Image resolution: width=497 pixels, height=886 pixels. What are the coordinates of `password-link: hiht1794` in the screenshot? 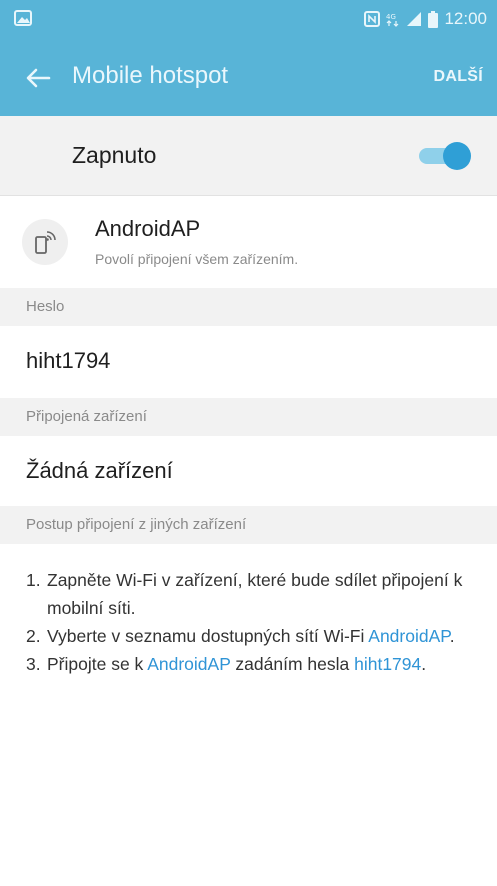 It's located at (388, 664).